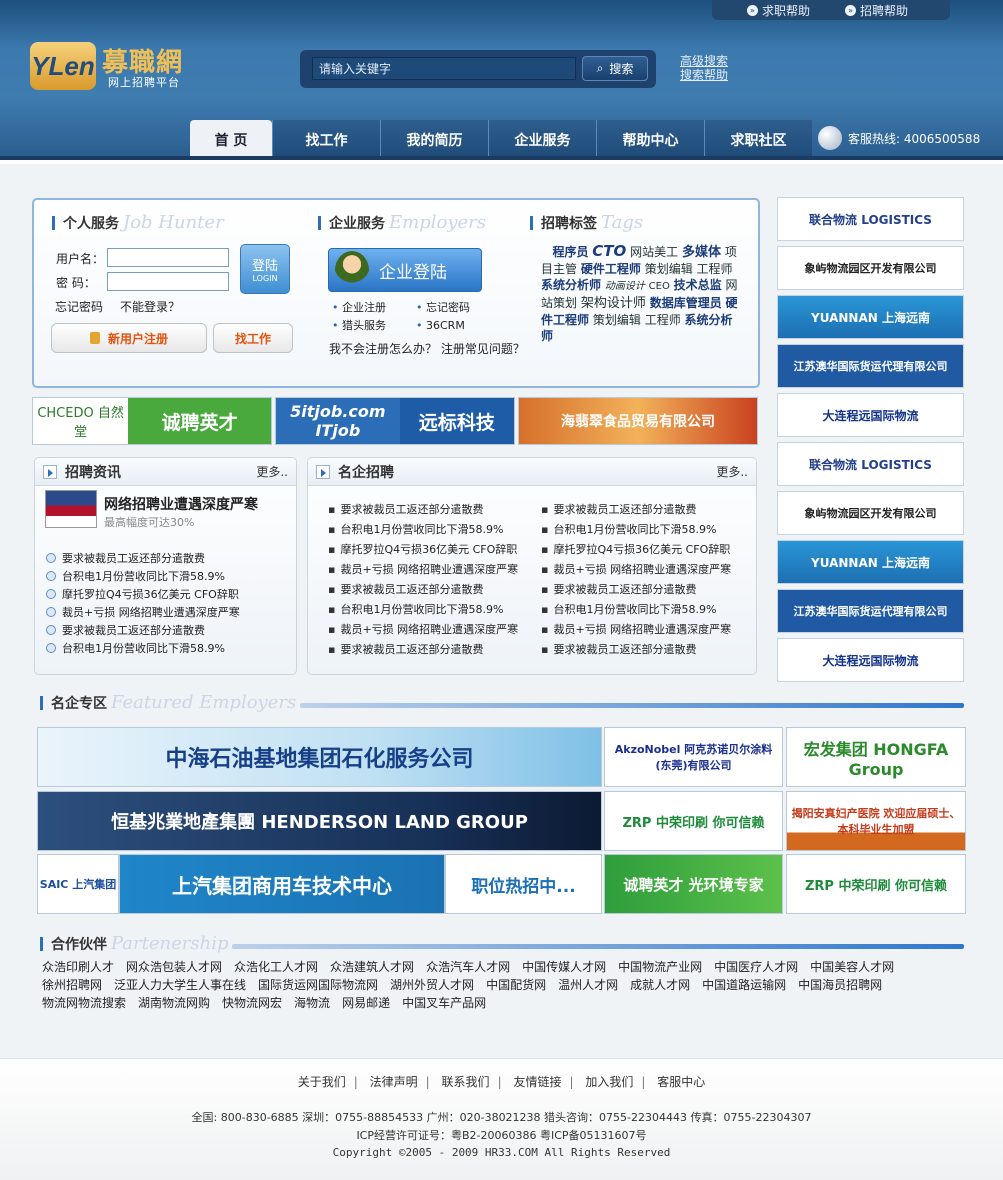  I want to click on nav-tab-community: 求职社区, so click(758, 140).